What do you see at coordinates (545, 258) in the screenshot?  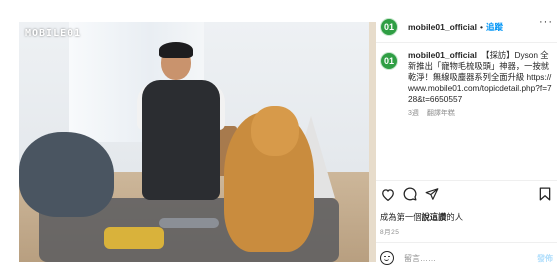 I see `post-comment-button: 發佈` at bounding box center [545, 258].